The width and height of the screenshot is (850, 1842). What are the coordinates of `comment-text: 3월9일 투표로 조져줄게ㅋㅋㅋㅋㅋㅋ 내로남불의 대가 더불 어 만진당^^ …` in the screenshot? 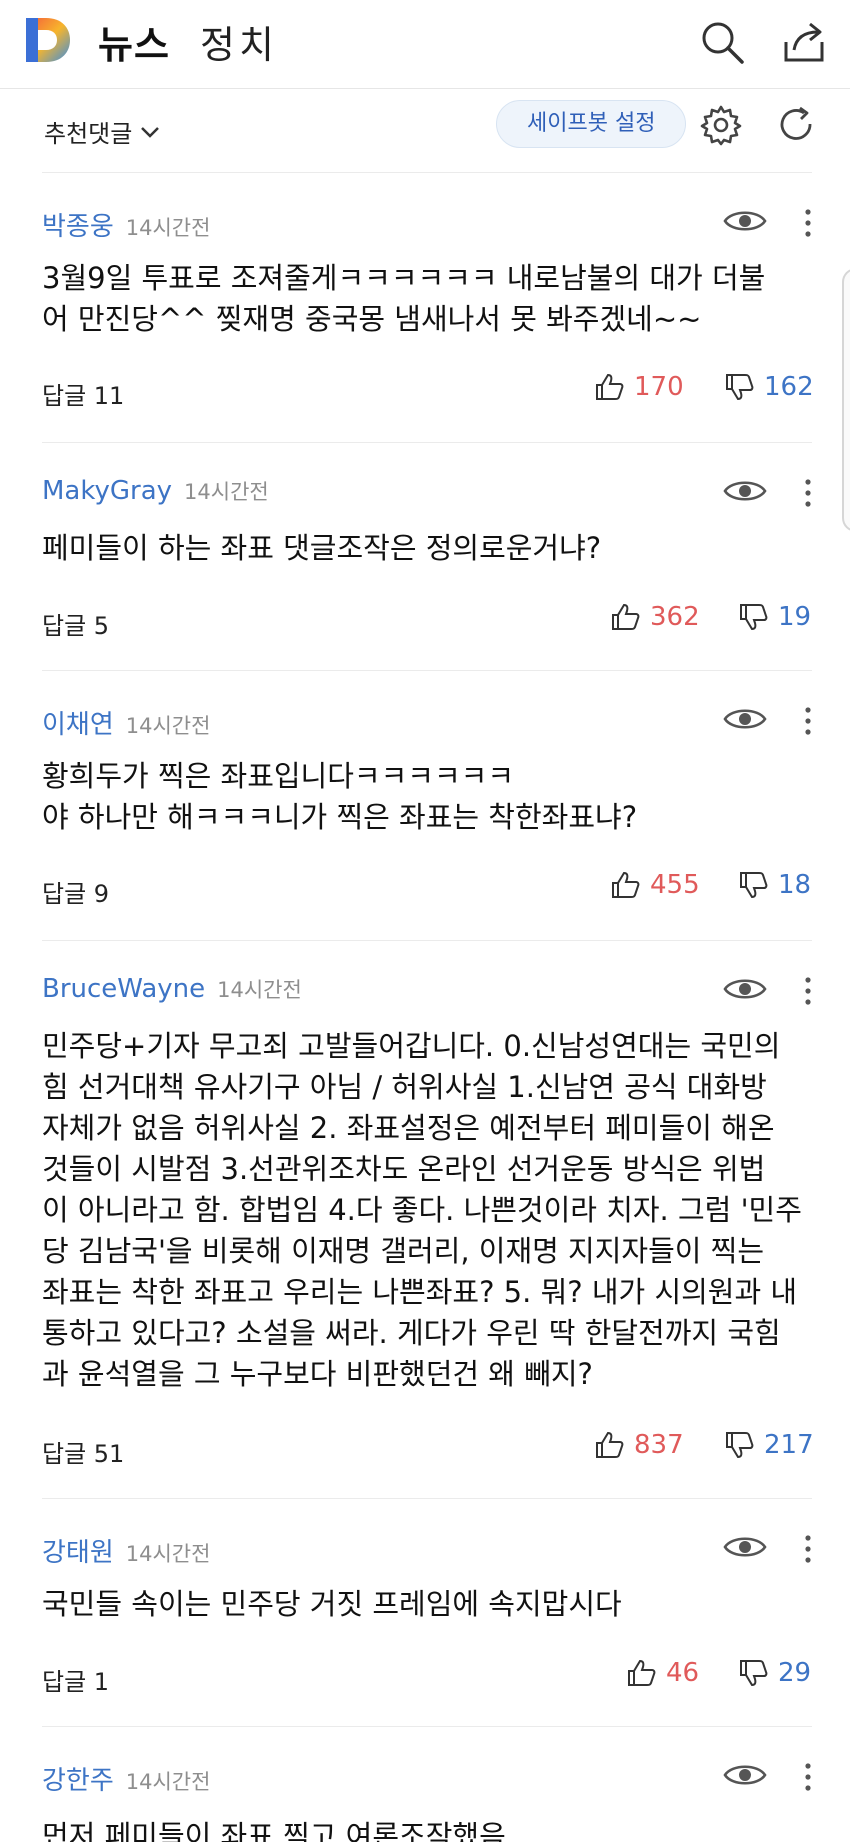 It's located at (404, 298).